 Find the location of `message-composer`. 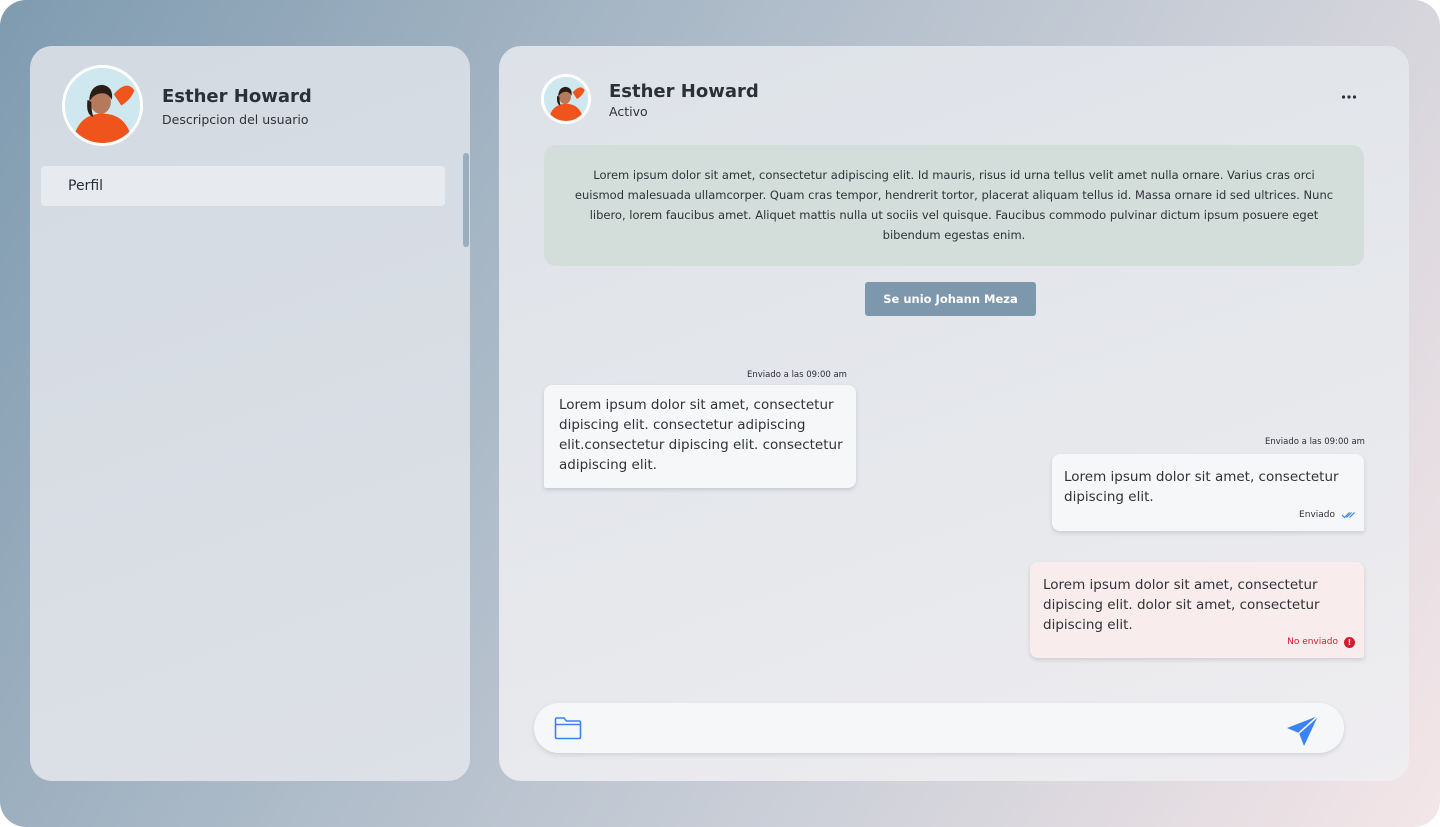

message-composer is located at coordinates (939, 728).